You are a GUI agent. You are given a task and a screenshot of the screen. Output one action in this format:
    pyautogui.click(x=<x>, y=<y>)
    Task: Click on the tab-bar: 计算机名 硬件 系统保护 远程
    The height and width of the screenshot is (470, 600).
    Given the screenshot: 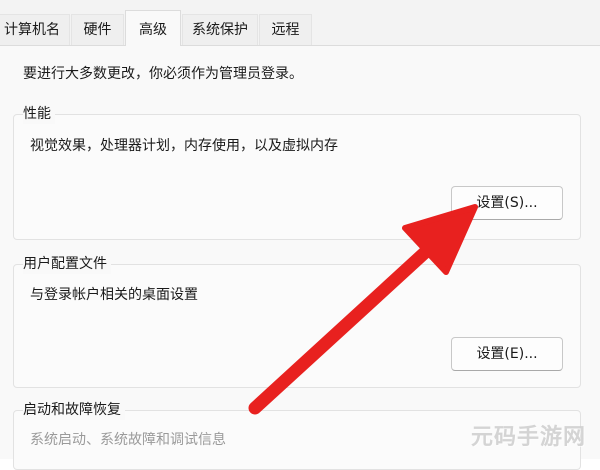 What is the action you would take?
    pyautogui.click(x=300, y=23)
    